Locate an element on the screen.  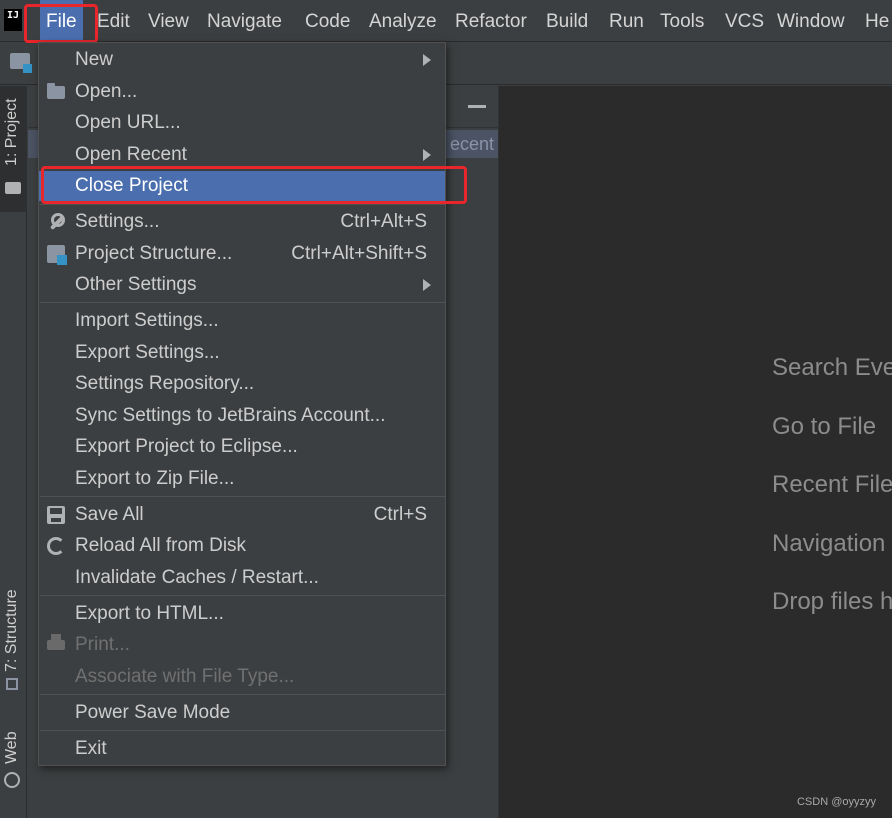
watermark: CSDN @oyyzyy is located at coordinates (836, 802).